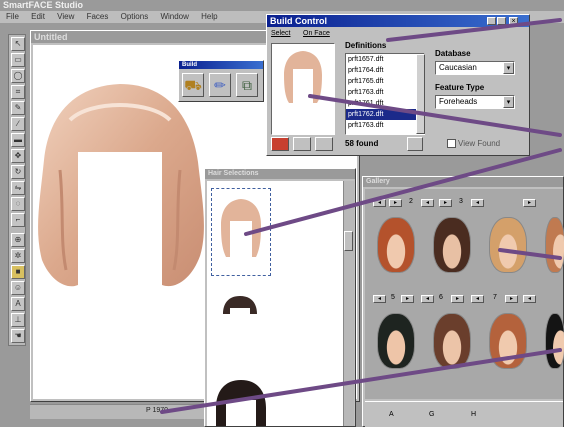 The height and width of the screenshot is (427, 564). Describe the element at coordinates (18, 172) in the screenshot. I see `rotate-tool-icon: ↻` at that location.